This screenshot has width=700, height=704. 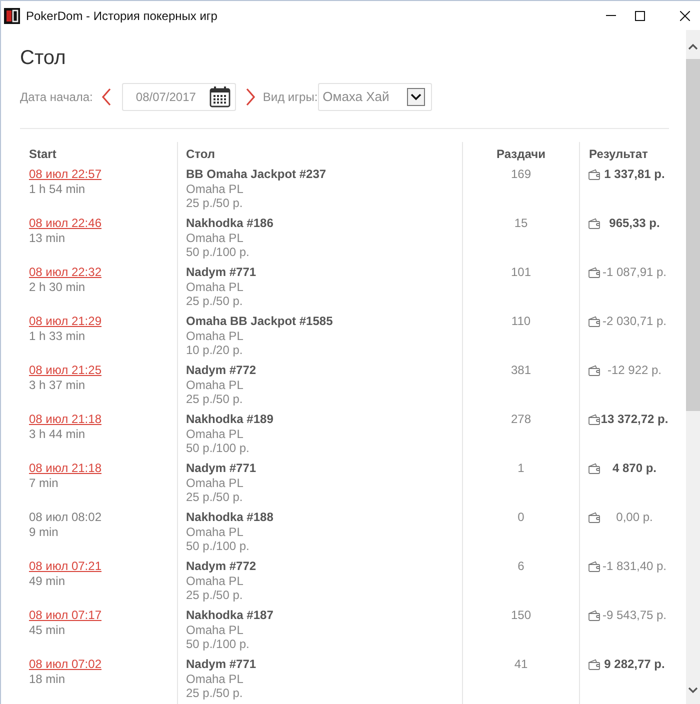 What do you see at coordinates (634, 419) in the screenshot?
I see `result-amount: 13 372,72 р.` at bounding box center [634, 419].